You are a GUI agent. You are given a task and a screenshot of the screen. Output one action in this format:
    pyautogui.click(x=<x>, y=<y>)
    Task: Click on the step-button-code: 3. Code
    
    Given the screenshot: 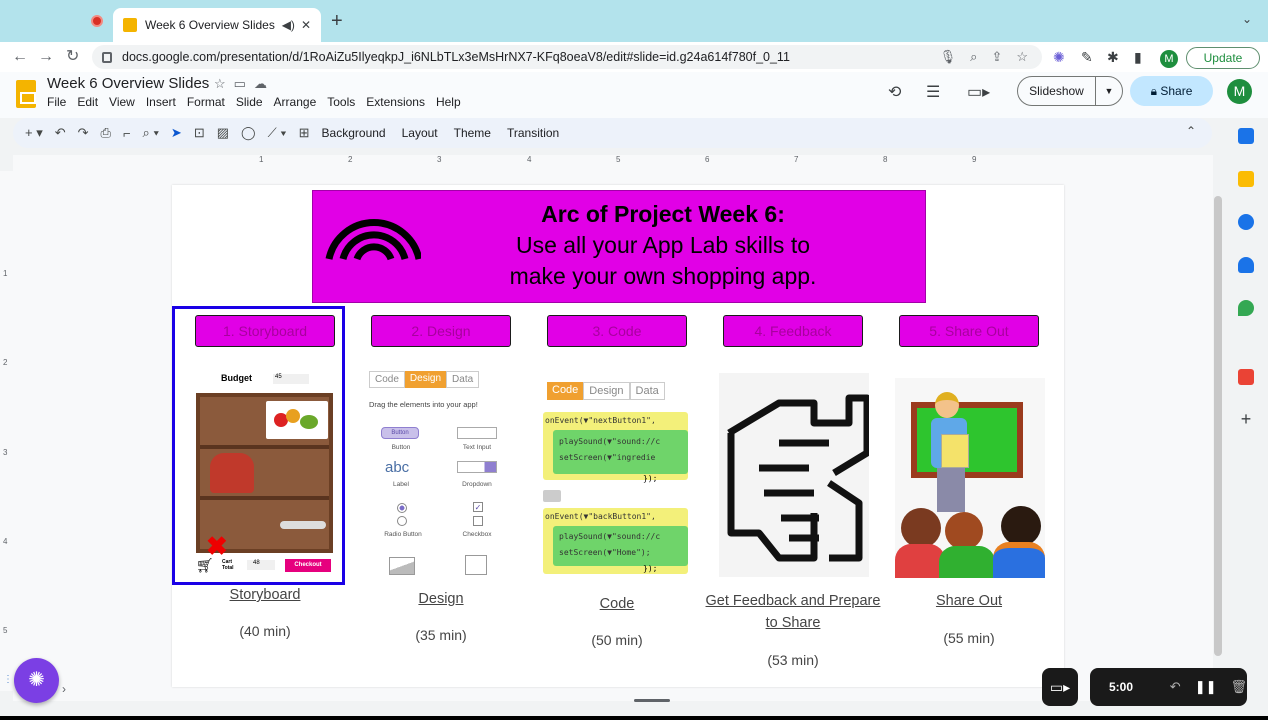 What is the action you would take?
    pyautogui.click(x=617, y=331)
    